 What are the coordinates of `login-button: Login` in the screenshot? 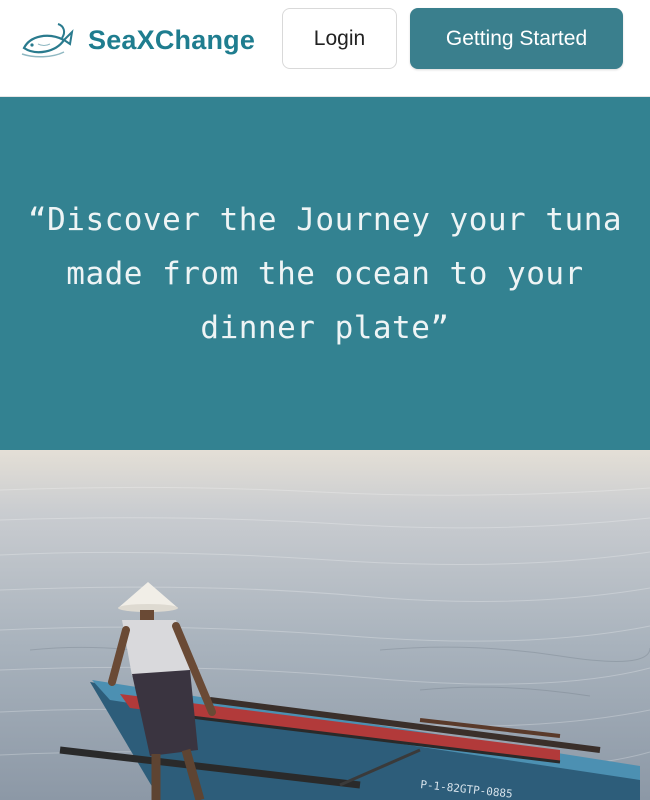 It's located at (339, 38).